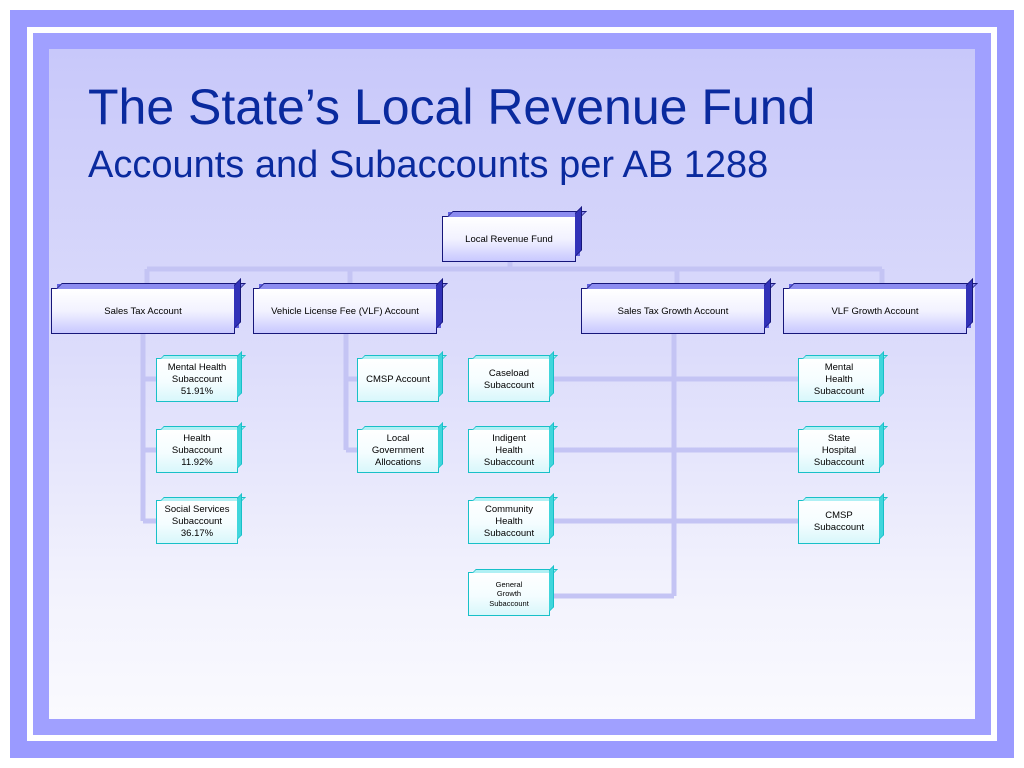 The image size is (1024, 768). I want to click on health-subaccount-node: Health Subaccount 11.92%, so click(197, 451).